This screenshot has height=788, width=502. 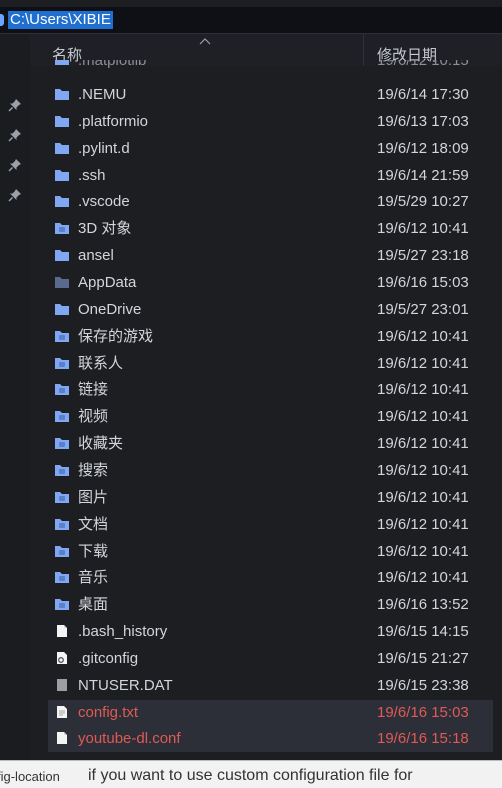 I want to click on file-name: 搜索, so click(x=93, y=470).